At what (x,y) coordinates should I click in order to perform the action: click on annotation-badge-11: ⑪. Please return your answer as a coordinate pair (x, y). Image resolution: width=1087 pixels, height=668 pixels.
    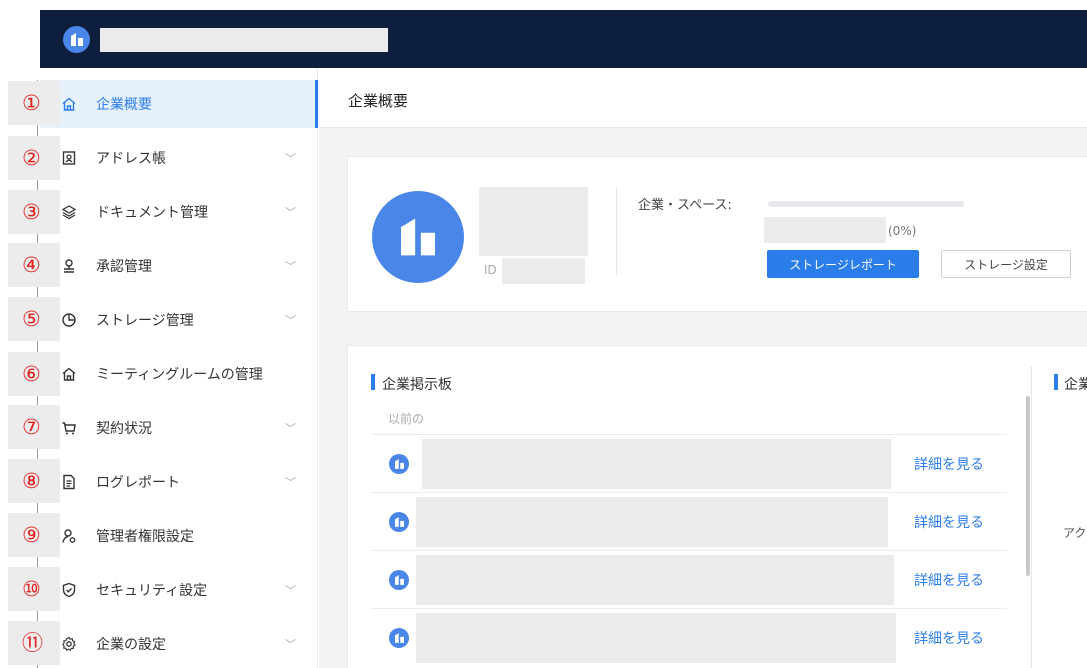
    Looking at the image, I should click on (34, 643).